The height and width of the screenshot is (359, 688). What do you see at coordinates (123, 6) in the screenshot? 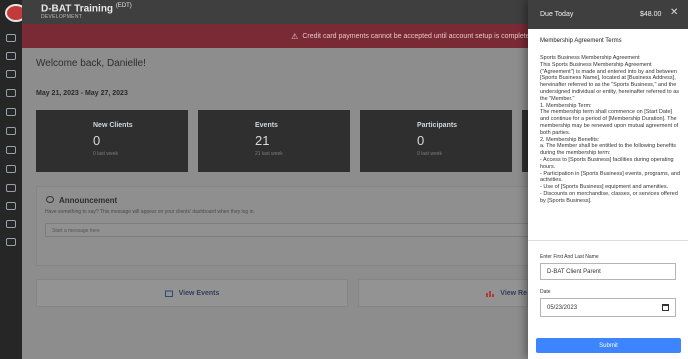
I see `org-tag: (EDT)` at bounding box center [123, 6].